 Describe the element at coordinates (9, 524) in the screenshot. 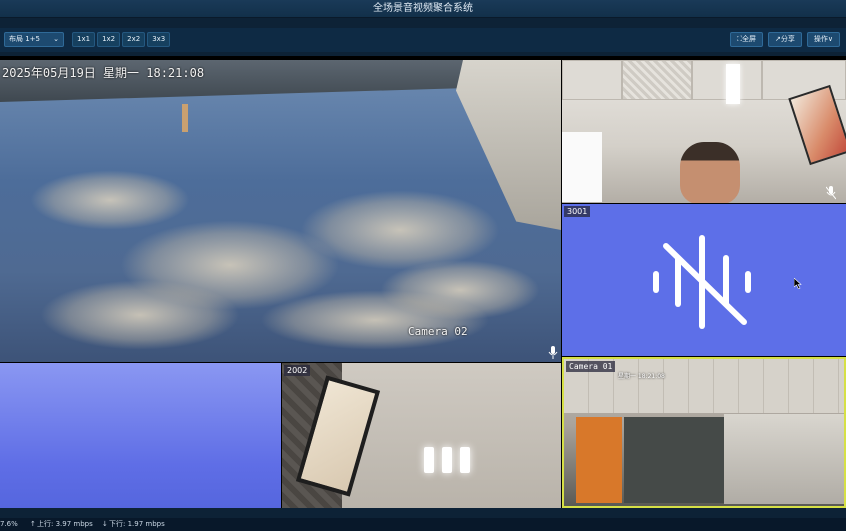

I see `cpu-usage: 7.6%` at that location.